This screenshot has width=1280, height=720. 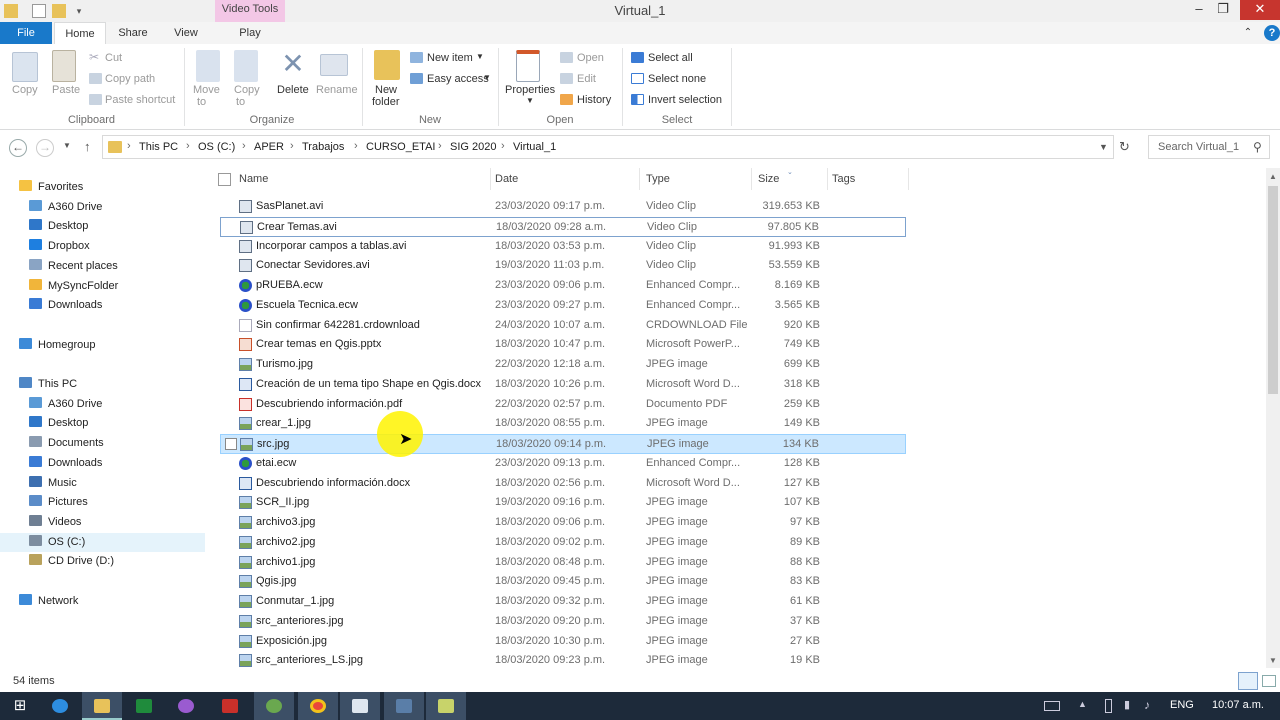 What do you see at coordinates (230, 706) in the screenshot?
I see `taskbar-acrobat` at bounding box center [230, 706].